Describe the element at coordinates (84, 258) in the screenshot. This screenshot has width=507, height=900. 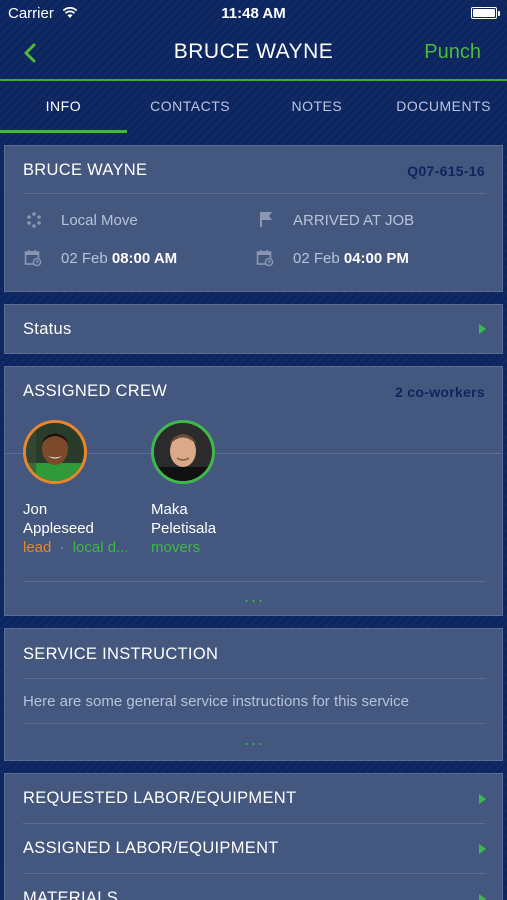
I see `start-date: 02 Feb` at that location.